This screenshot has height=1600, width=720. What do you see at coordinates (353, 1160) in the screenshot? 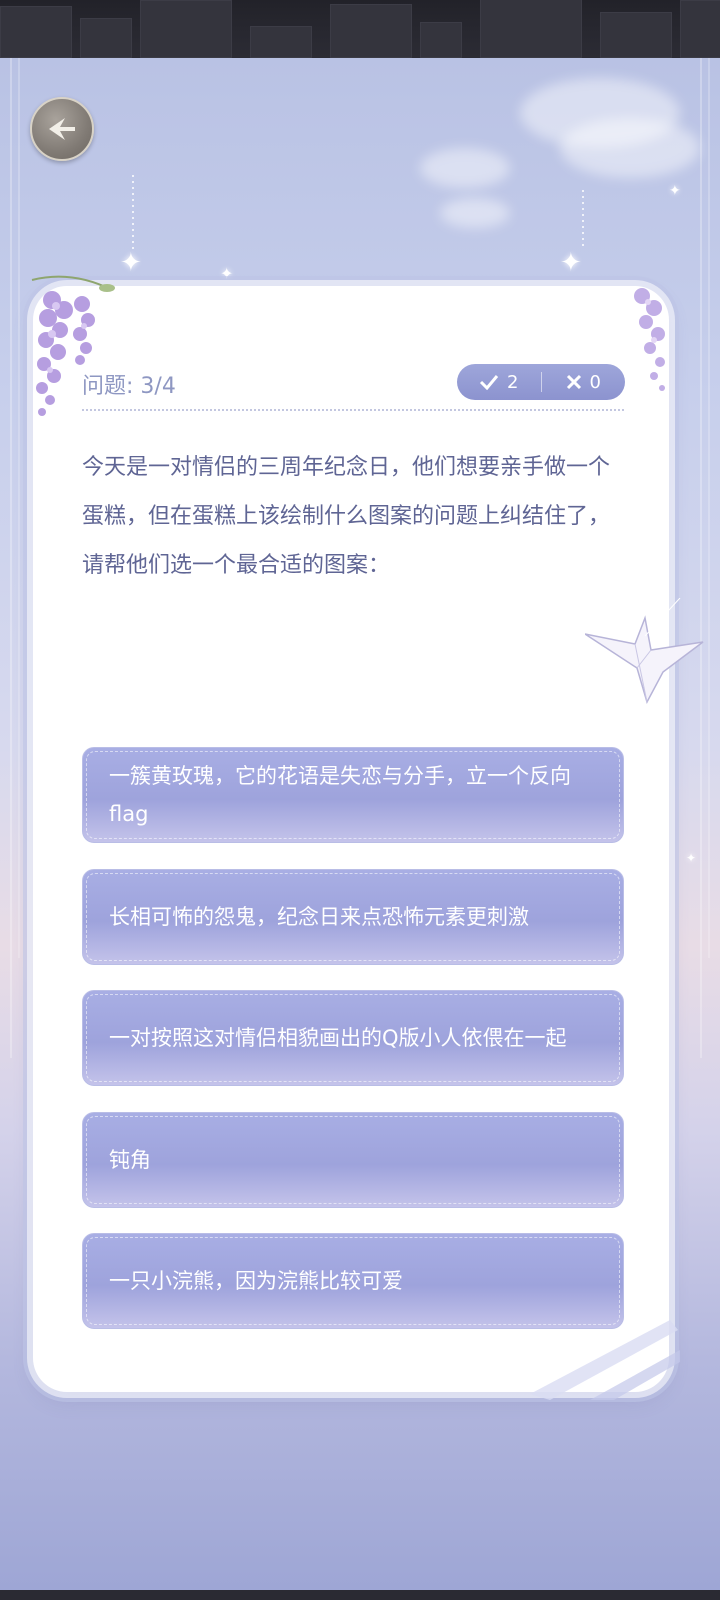
I see `answer-option-4: 钝角` at bounding box center [353, 1160].